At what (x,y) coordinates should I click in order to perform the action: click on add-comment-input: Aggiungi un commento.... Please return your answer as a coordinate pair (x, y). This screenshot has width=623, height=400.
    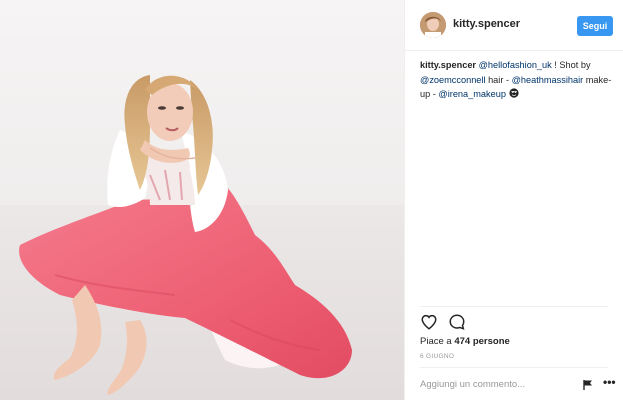
    Looking at the image, I should click on (495, 384).